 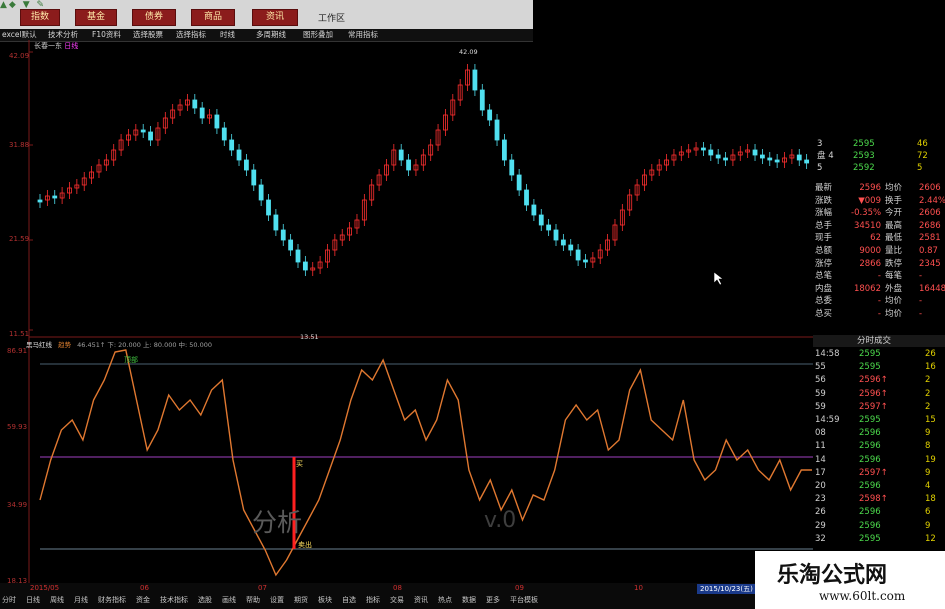 What do you see at coordinates (9, 600) in the screenshot?
I see `bottom-tab: 分时` at bounding box center [9, 600].